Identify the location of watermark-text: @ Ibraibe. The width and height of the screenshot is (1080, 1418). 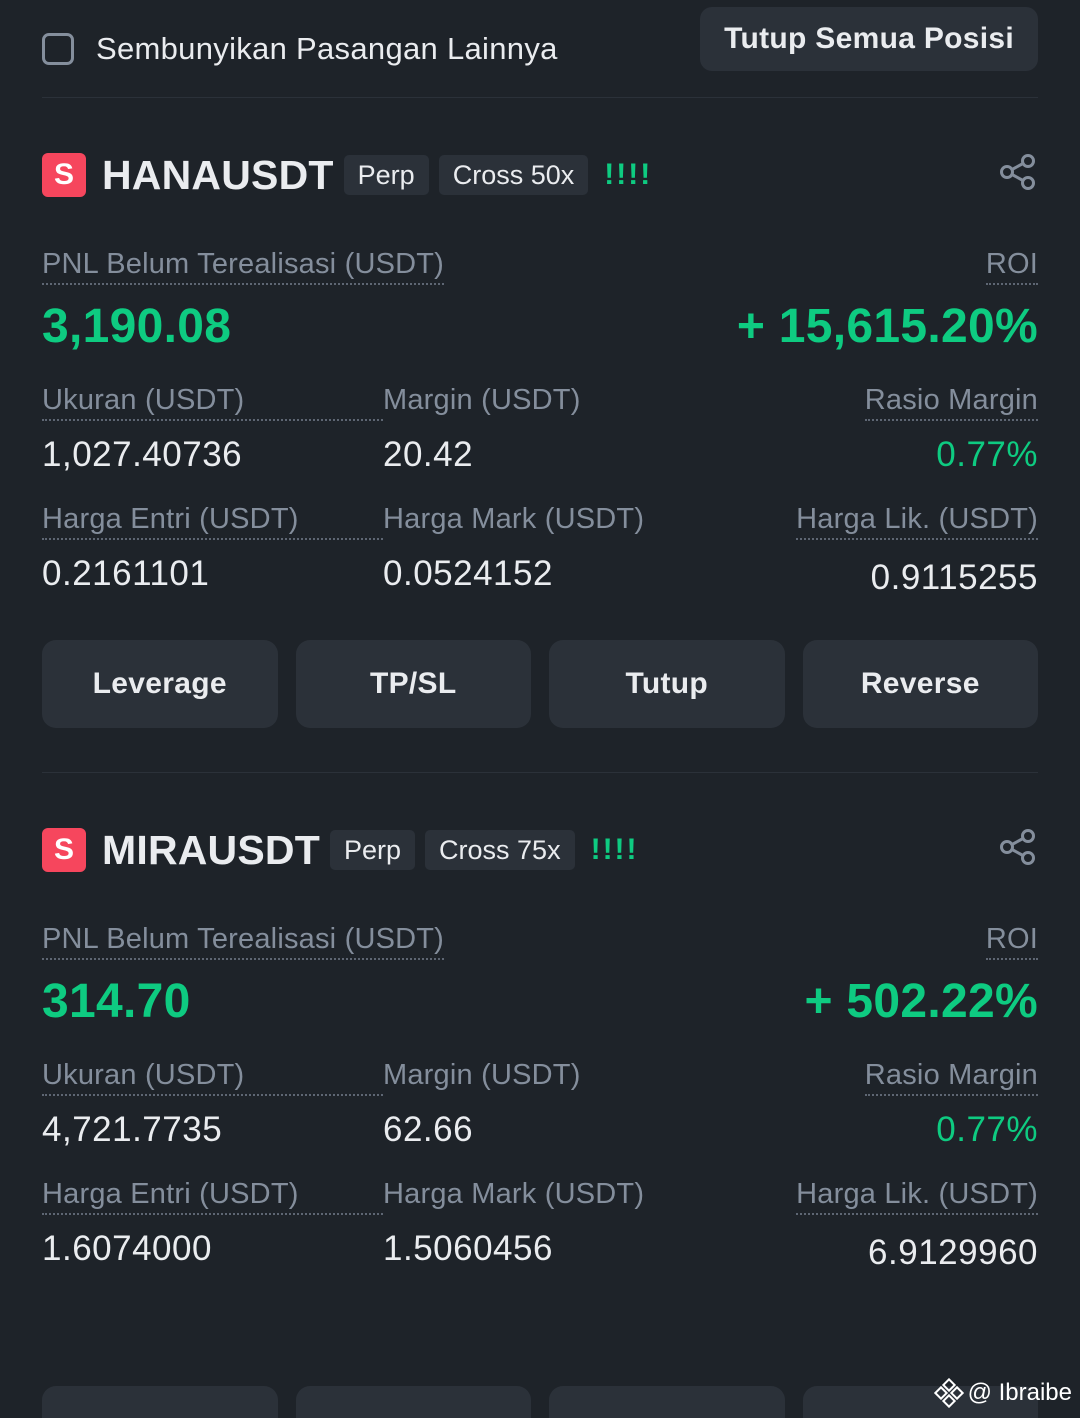
(1019, 1392).